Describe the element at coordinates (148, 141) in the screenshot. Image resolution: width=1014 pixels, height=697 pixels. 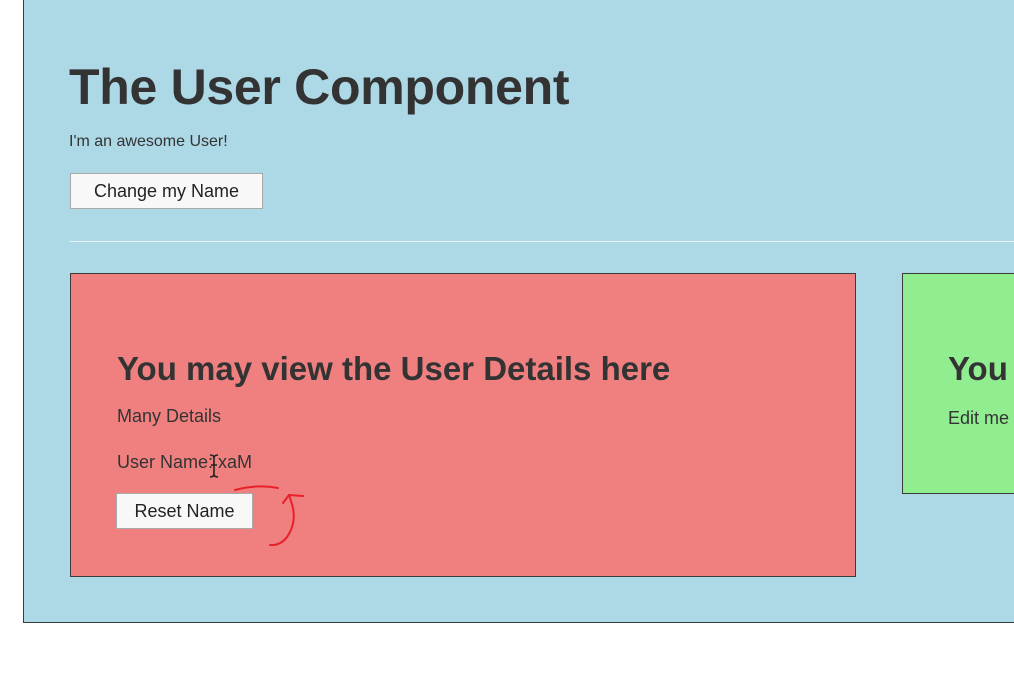
I see `user-subtitle: I'm an awesome User!` at that location.